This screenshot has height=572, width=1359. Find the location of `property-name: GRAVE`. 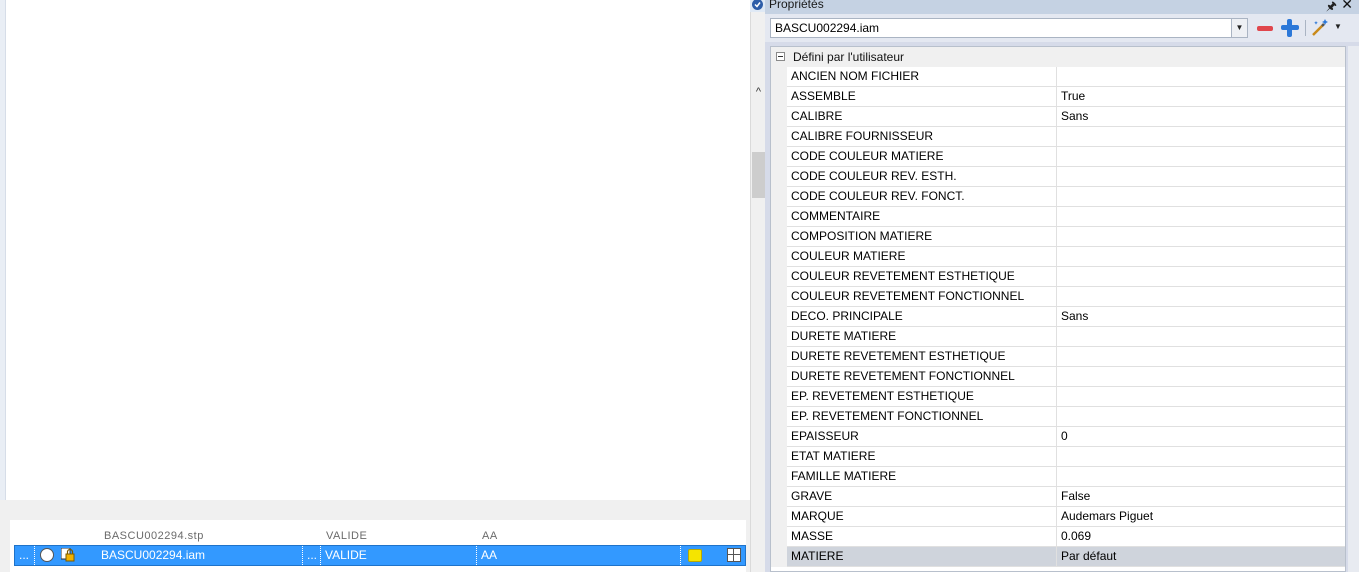

property-name: GRAVE is located at coordinates (922, 497).